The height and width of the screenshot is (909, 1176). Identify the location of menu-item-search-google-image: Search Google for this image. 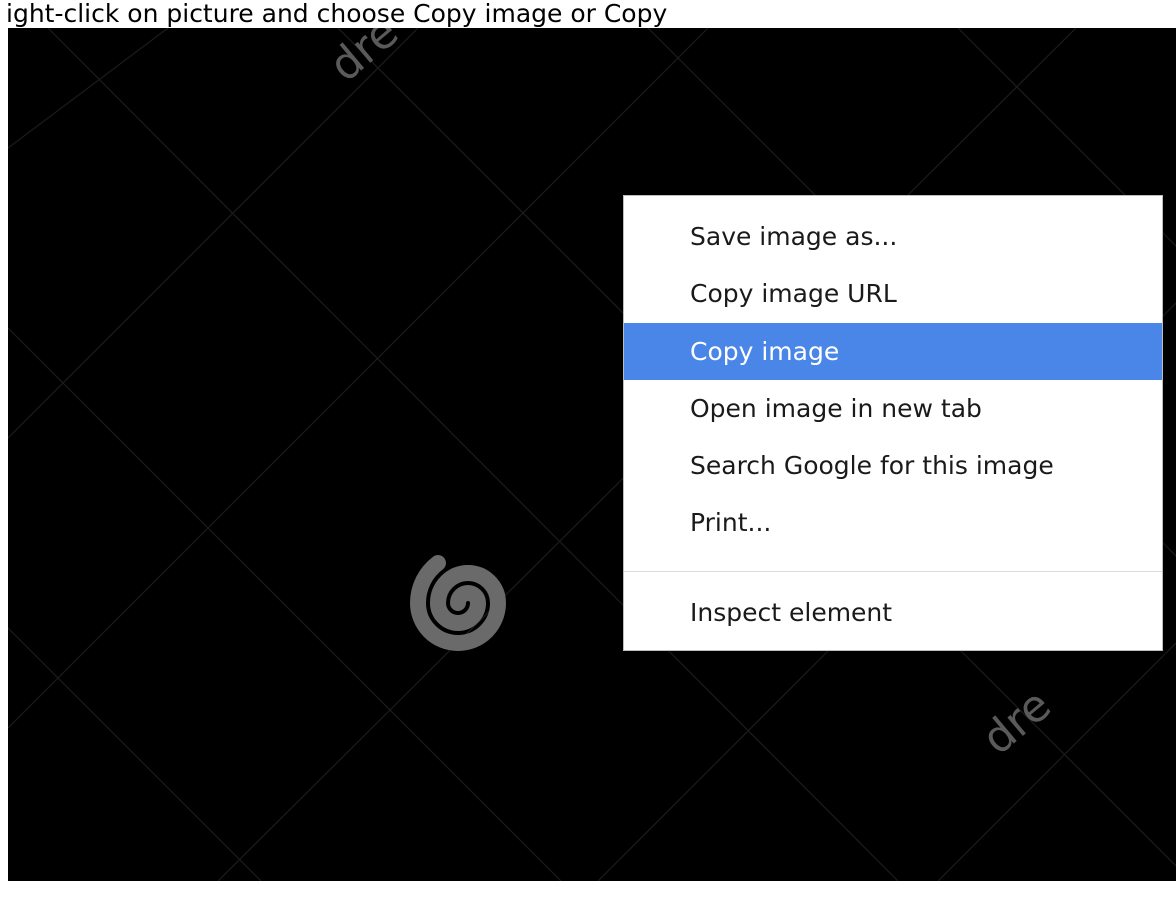
(893, 465).